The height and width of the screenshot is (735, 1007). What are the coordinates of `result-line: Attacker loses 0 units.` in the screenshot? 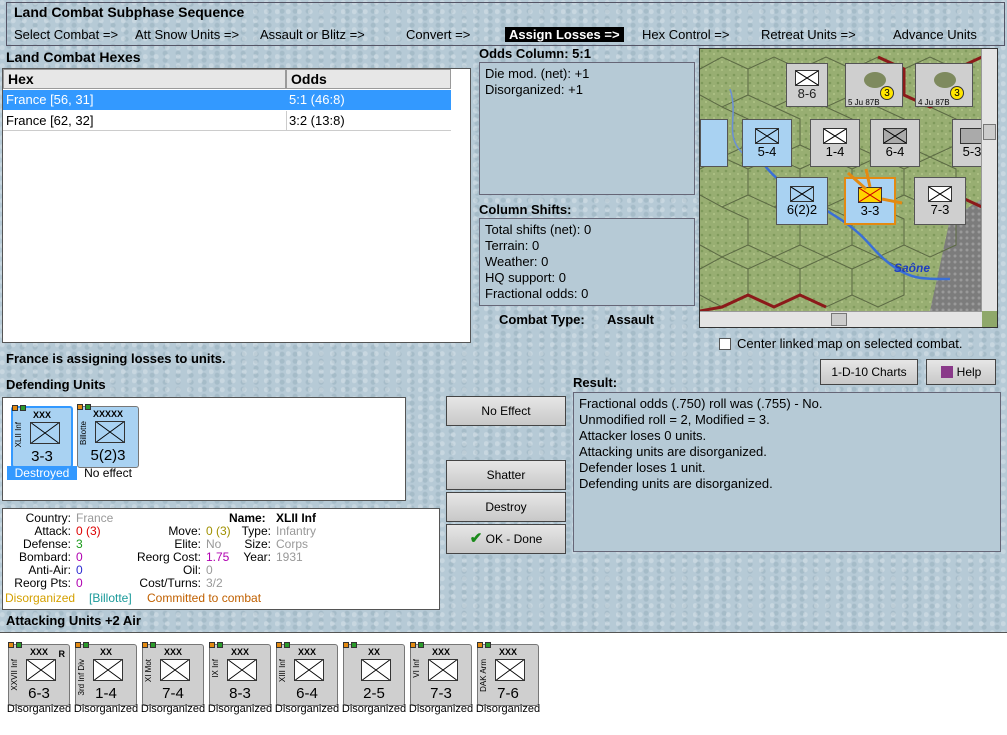 It's located at (643, 435).